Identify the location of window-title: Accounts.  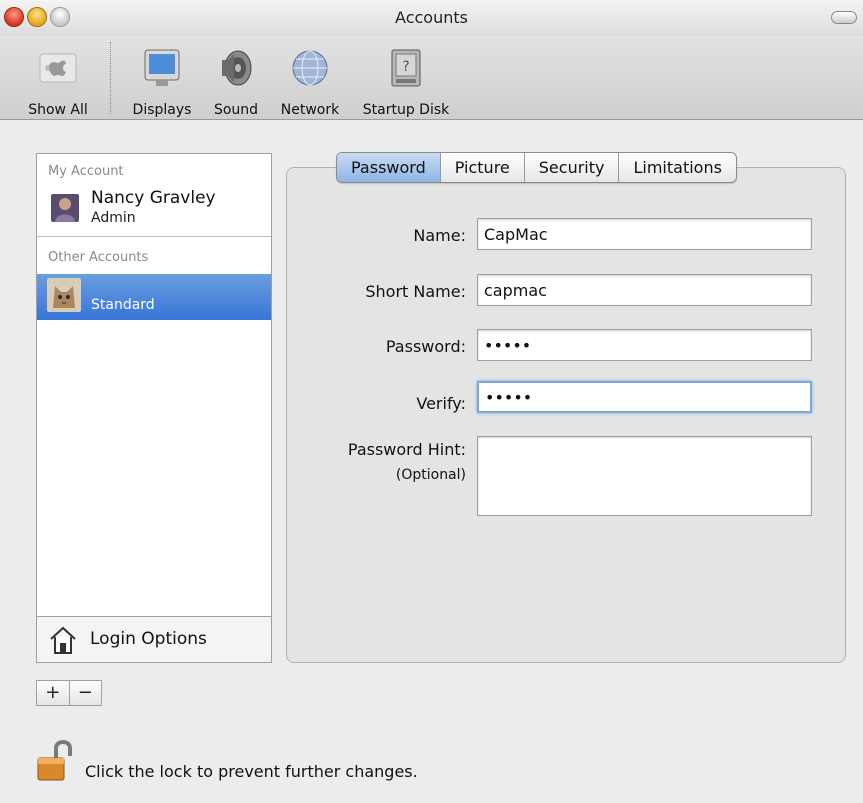
(431, 17).